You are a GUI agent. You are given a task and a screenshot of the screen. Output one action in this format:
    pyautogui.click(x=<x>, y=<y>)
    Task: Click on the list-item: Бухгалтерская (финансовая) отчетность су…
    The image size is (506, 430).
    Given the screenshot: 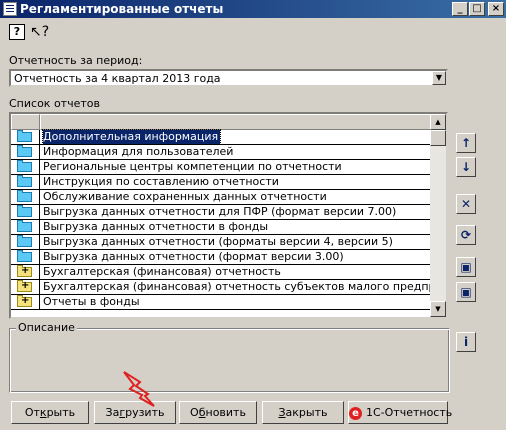 What is the action you would take?
    pyautogui.click(x=221, y=287)
    